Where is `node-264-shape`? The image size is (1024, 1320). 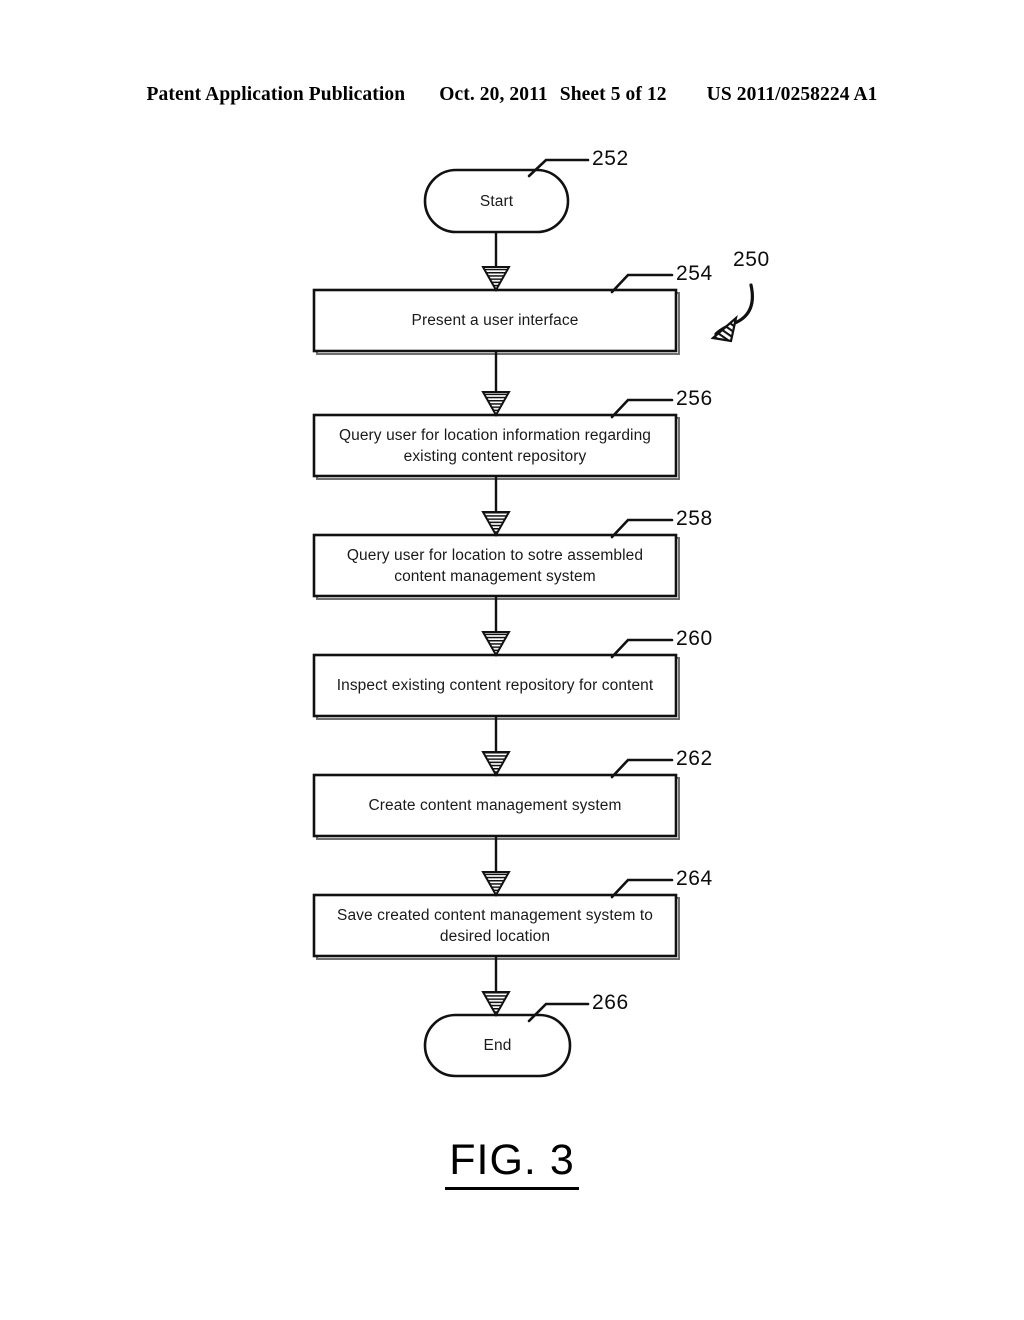 node-264-shape is located at coordinates (496, 926).